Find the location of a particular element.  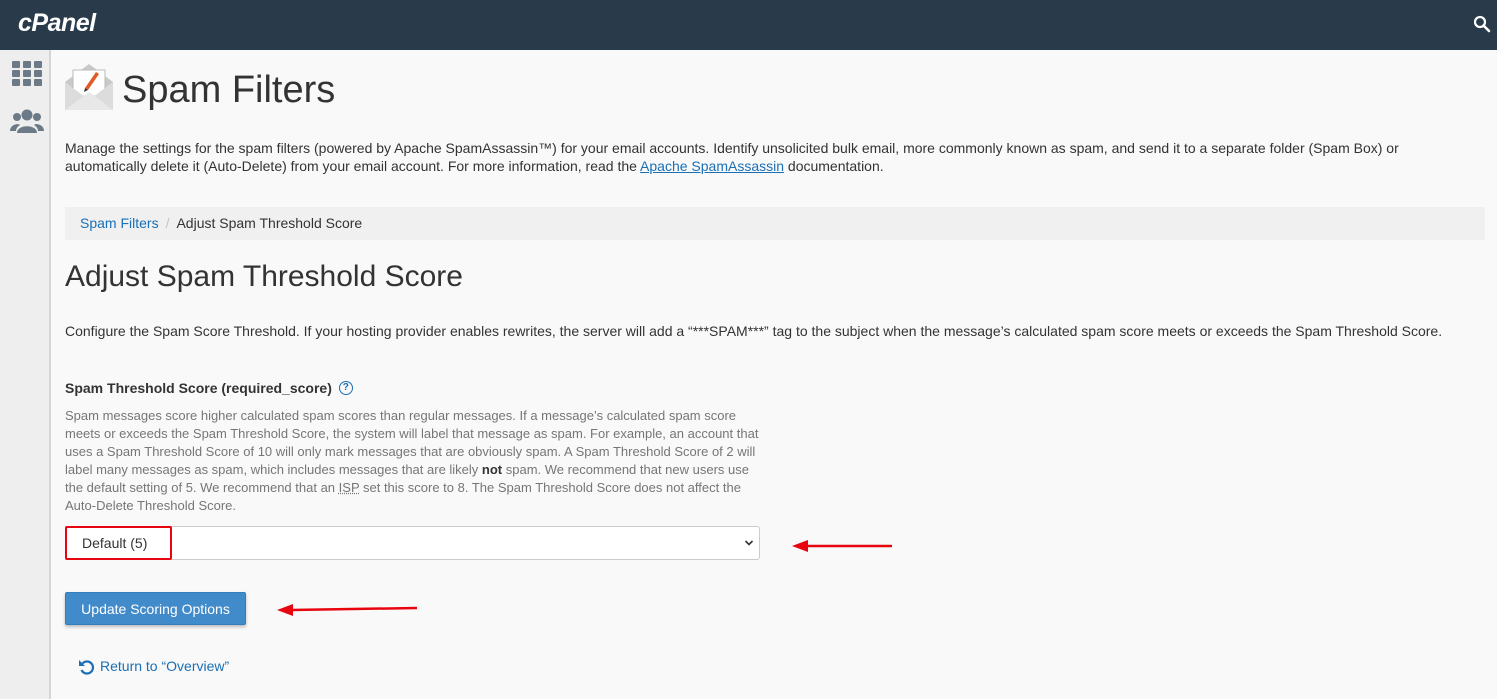

spam-threshold-select: Default (5) is located at coordinates (412, 543).